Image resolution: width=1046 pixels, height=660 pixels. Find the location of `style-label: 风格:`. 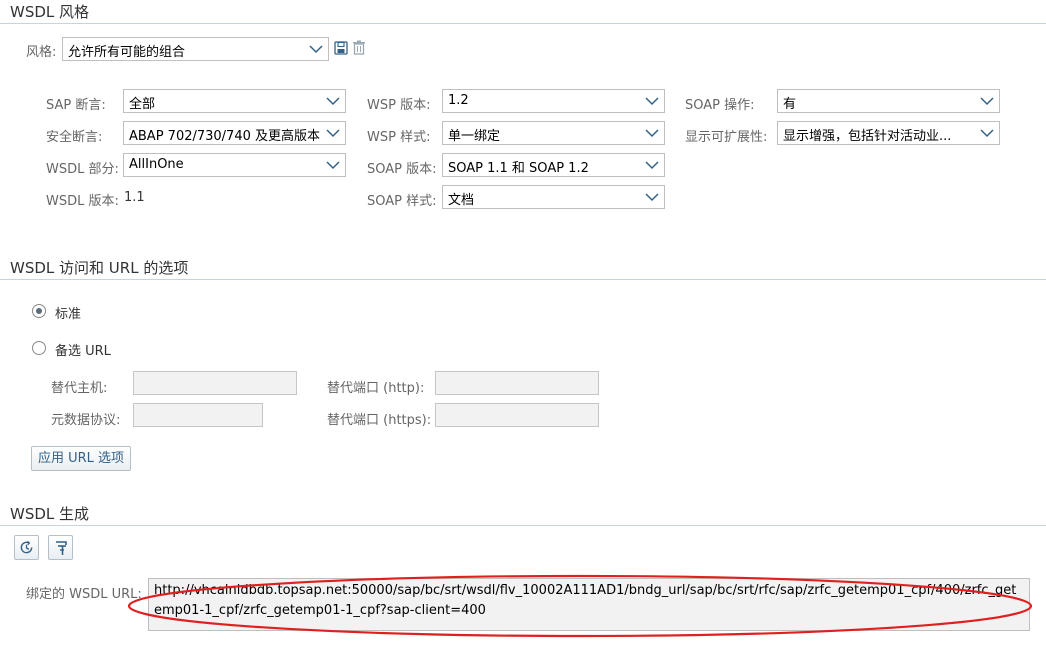

style-label: 风格: is located at coordinates (41, 52).